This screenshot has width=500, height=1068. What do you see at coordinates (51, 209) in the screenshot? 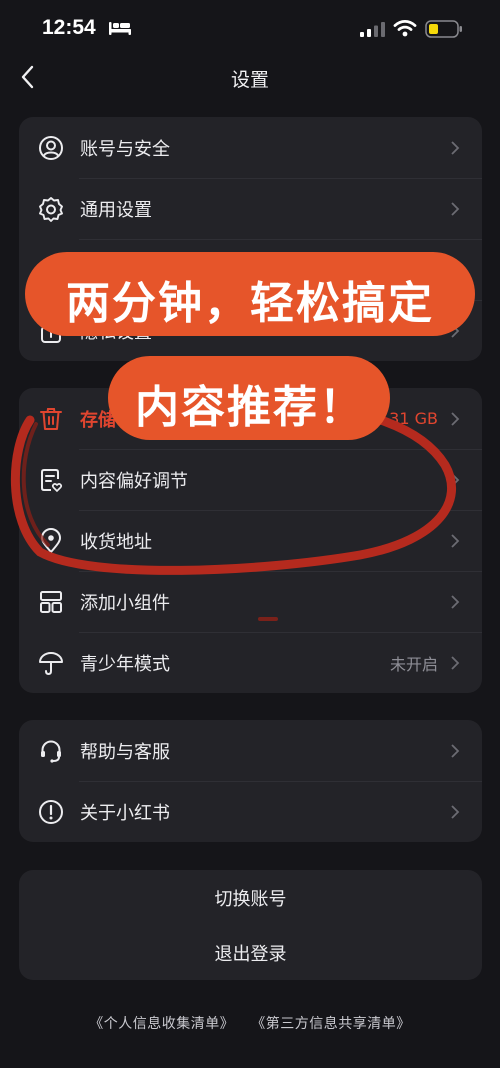
I see `gear-icon` at bounding box center [51, 209].